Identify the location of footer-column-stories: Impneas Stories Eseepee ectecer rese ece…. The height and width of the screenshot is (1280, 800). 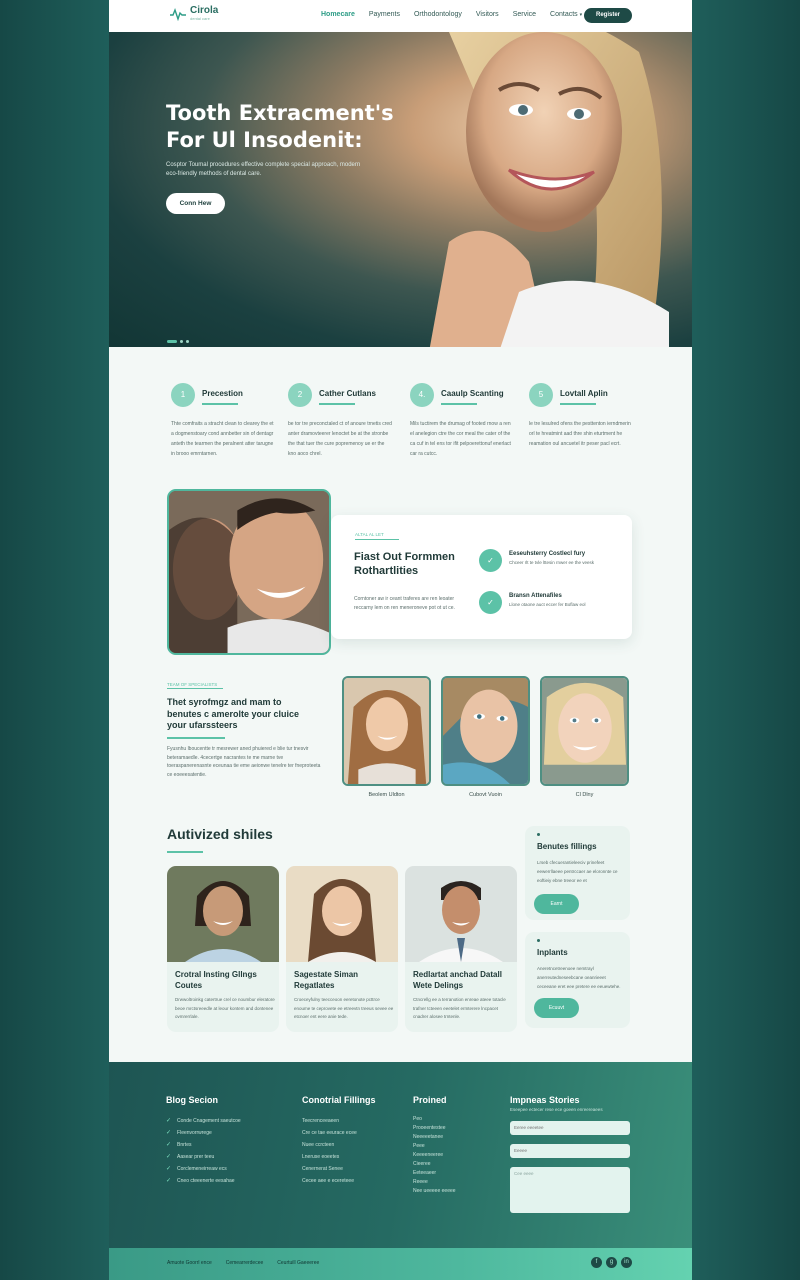
(570, 1154).